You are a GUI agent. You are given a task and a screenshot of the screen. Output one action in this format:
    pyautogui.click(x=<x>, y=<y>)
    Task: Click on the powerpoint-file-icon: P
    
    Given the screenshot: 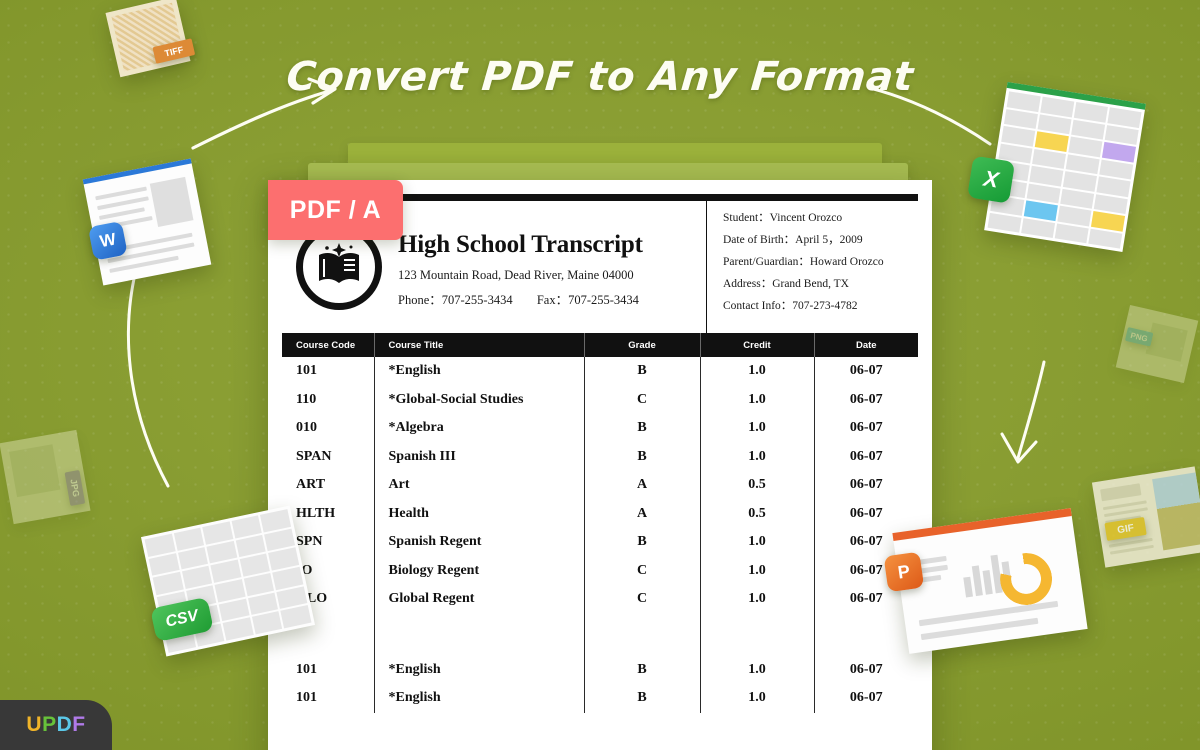 What is the action you would take?
    pyautogui.click(x=985, y=581)
    